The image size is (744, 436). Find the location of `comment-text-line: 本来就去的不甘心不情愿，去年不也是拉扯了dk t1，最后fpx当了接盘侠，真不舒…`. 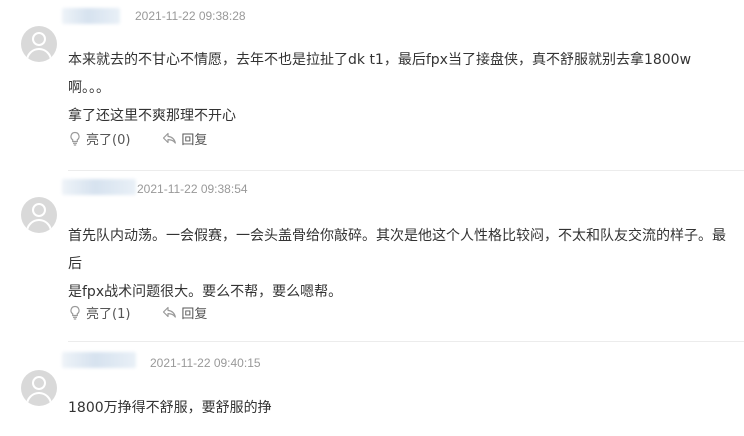

comment-text-line: 本来就去的不甘心不情愿，去年不也是拉扯了dk t1，最后fpx当了接盘侠，真不舒… is located at coordinates (380, 74).